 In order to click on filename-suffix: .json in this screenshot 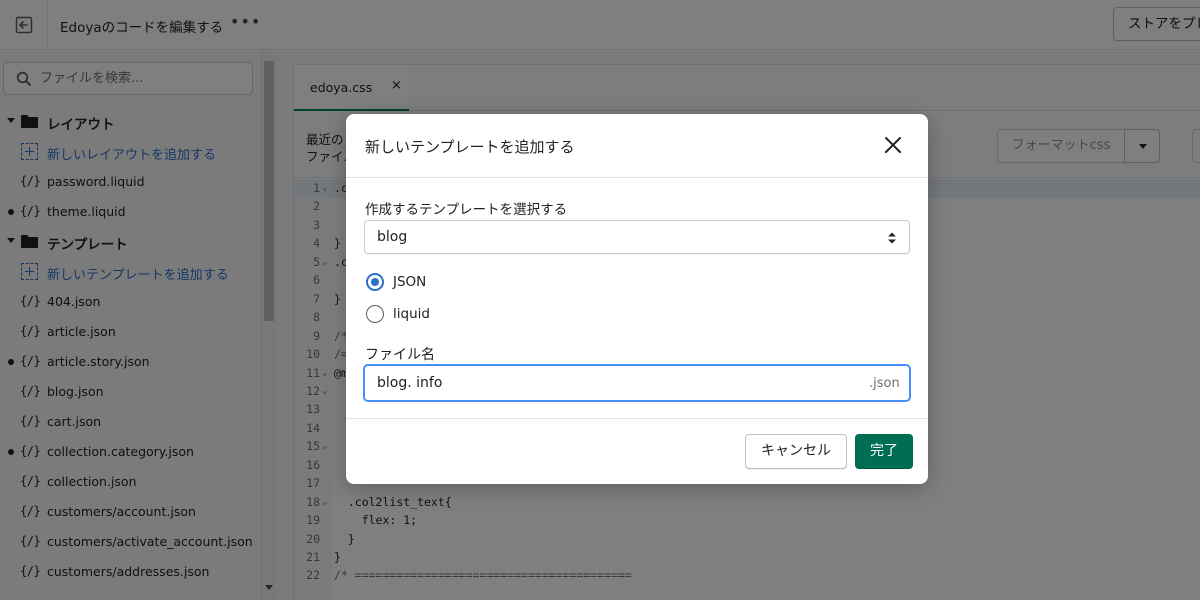, I will do `click(884, 383)`.